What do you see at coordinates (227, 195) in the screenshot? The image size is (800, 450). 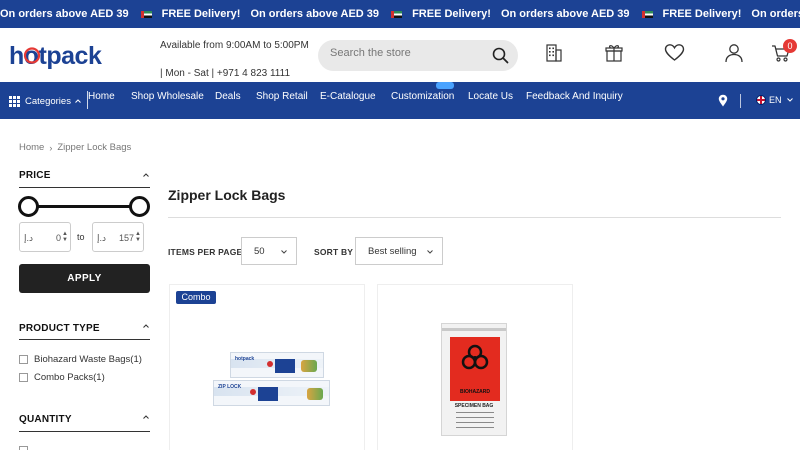 I see `page-title: Zipper Lock Bags` at bounding box center [227, 195].